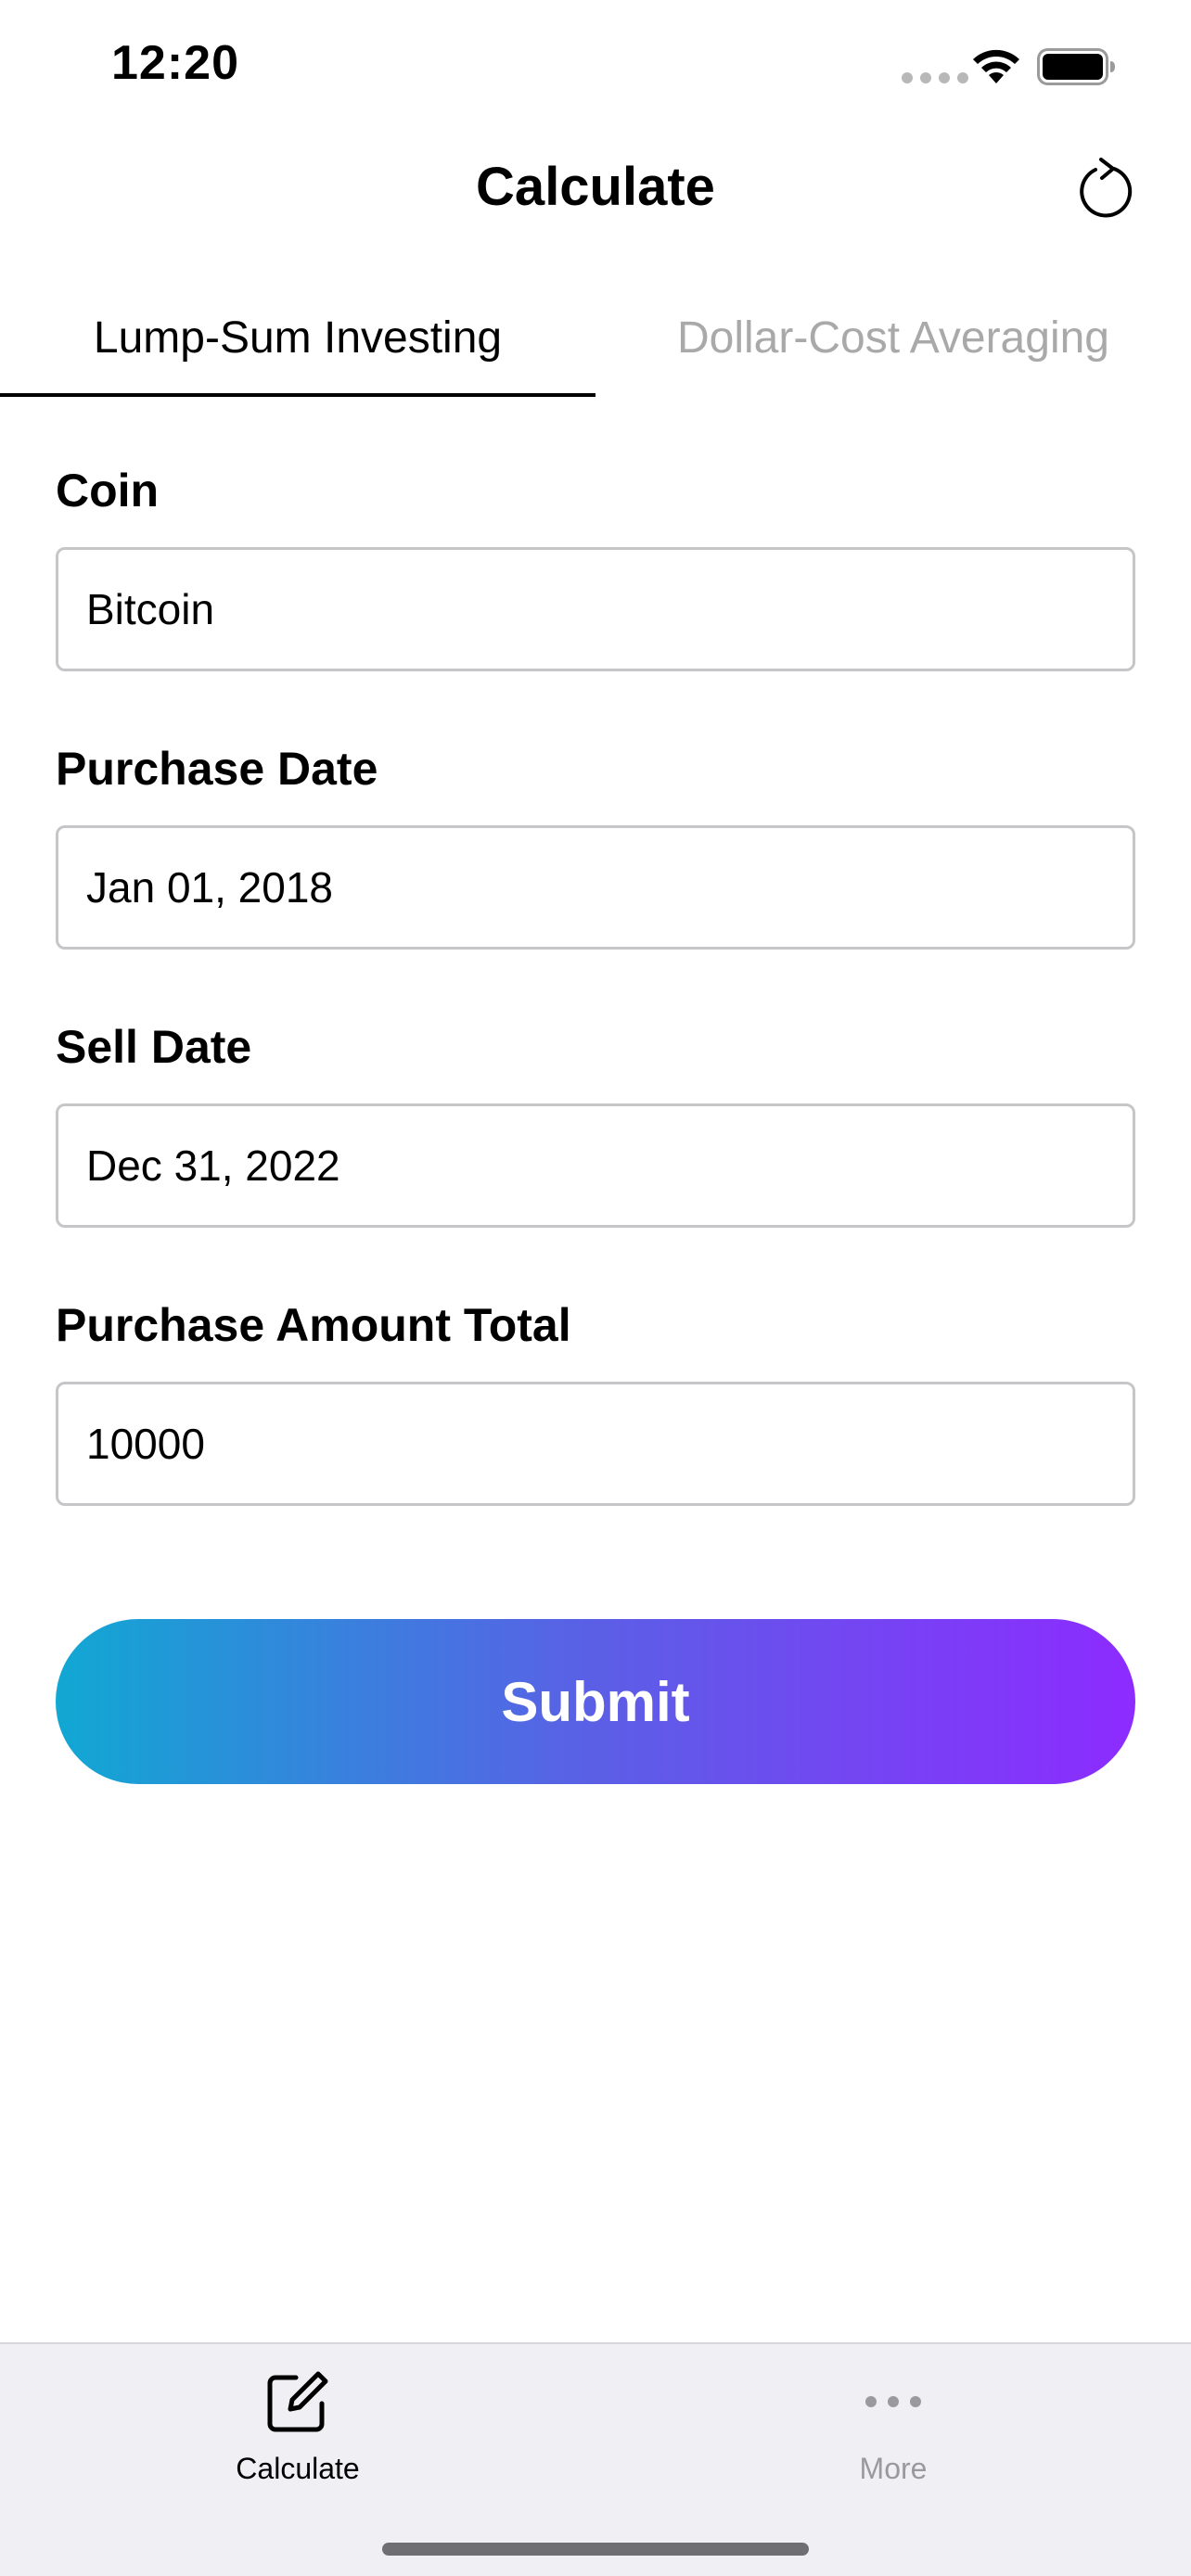 The width and height of the screenshot is (1191, 2576). I want to click on cellular-signal-icon, so click(935, 77).